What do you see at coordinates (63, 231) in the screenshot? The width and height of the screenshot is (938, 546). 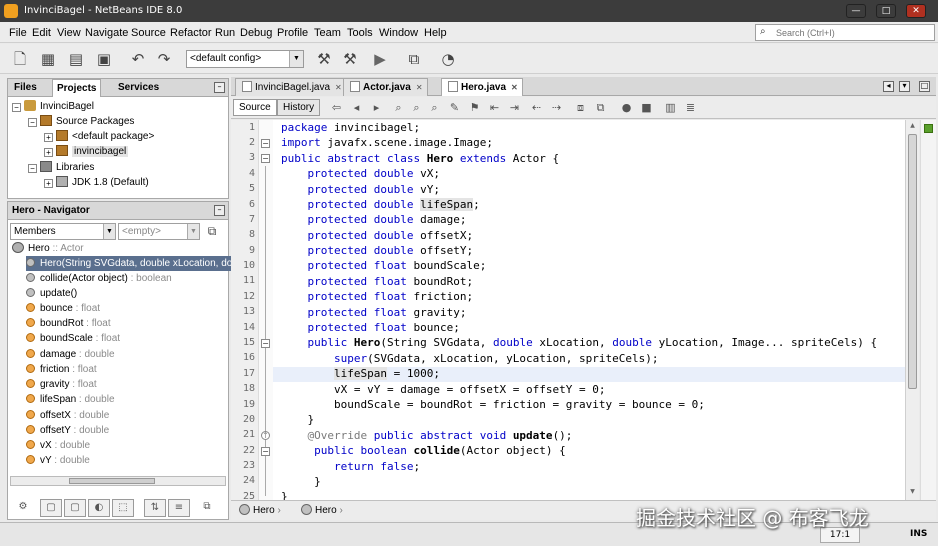 I see `navigator-filter-select: Members ▼` at bounding box center [63, 231].